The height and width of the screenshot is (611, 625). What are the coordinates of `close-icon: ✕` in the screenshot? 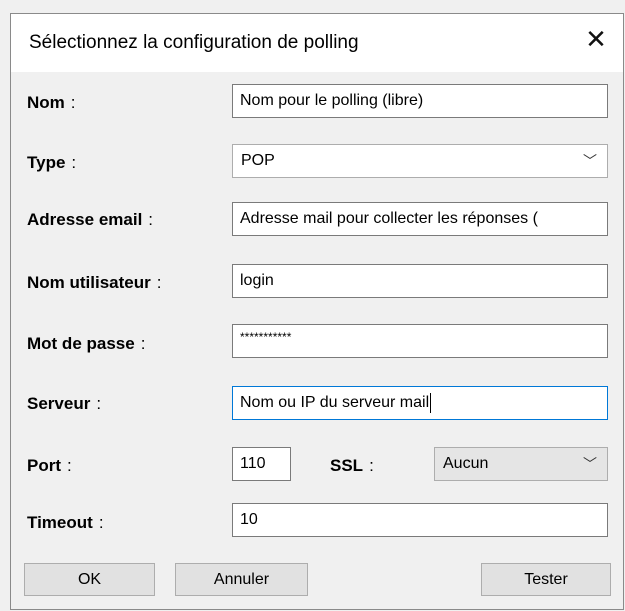 It's located at (596, 39).